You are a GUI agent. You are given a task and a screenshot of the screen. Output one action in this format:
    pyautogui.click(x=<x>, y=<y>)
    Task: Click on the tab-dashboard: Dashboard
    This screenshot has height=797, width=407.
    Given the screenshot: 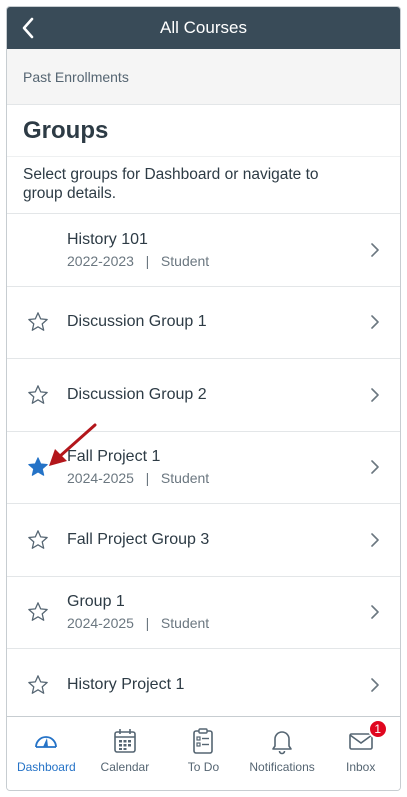 What is the action you would take?
    pyautogui.click(x=46, y=753)
    